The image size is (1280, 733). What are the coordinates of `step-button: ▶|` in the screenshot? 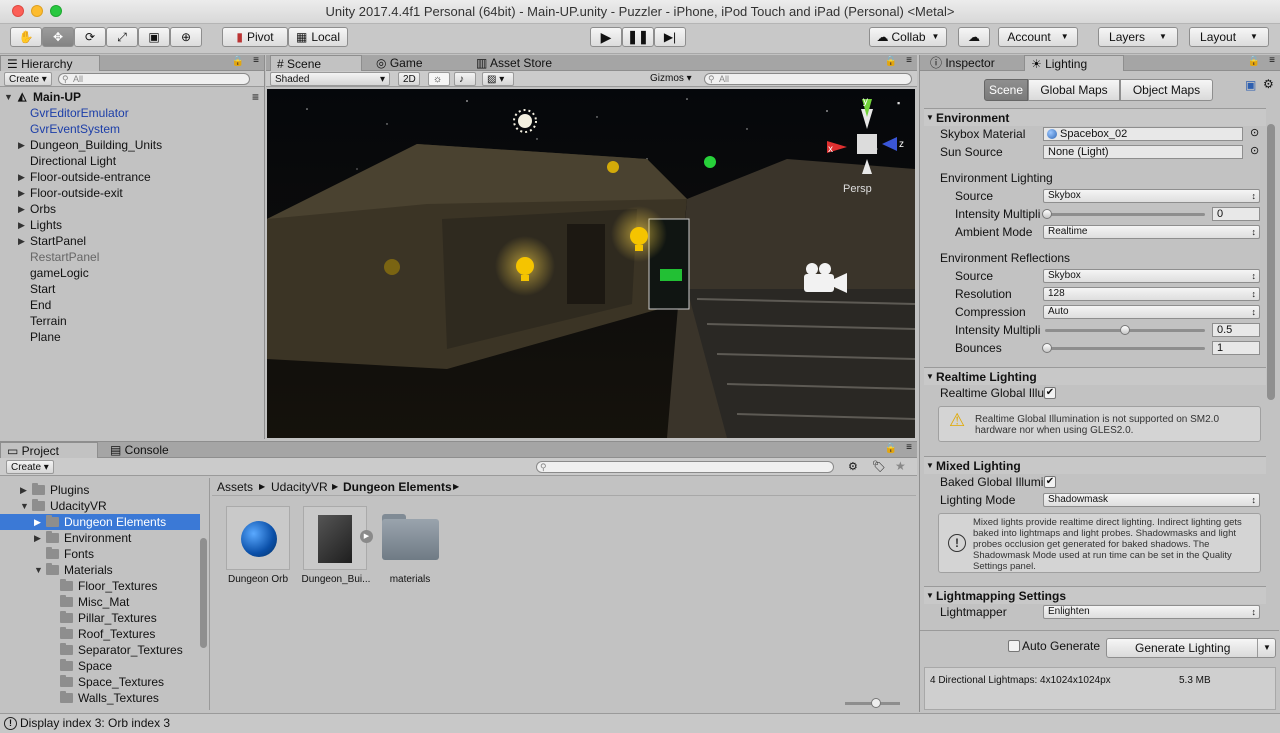 It's located at (670, 37).